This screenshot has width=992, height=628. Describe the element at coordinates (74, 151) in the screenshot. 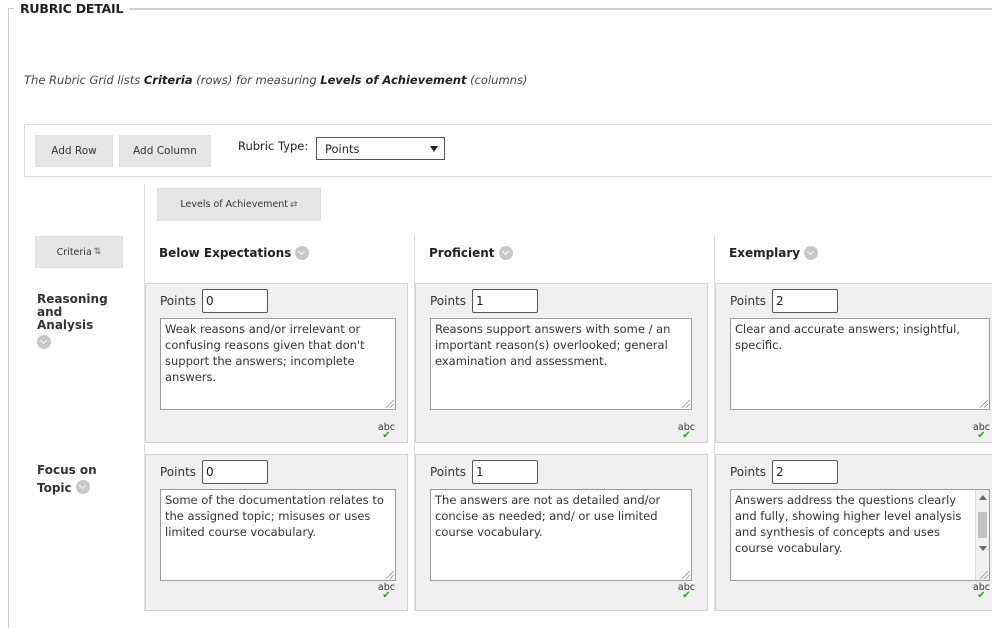

I see `add-row-button: Add Row` at that location.